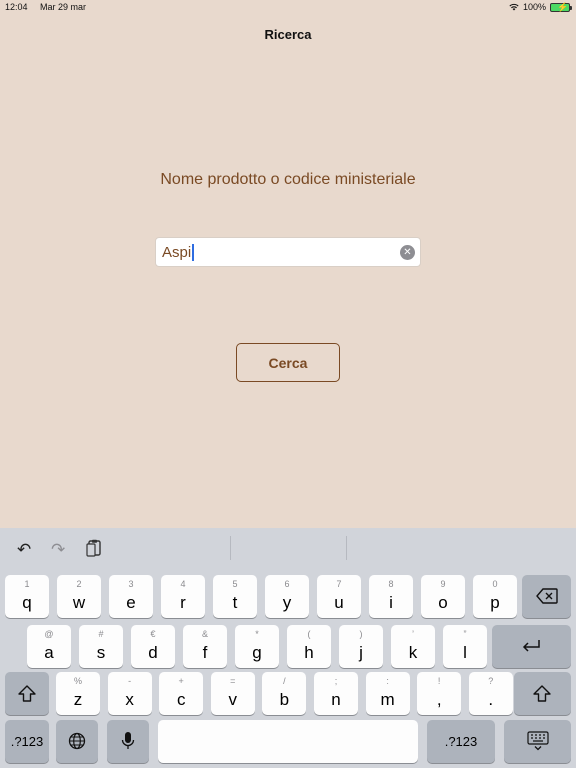 This screenshot has width=576, height=768. What do you see at coordinates (78, 699) in the screenshot?
I see `key-primary-label: z` at bounding box center [78, 699].